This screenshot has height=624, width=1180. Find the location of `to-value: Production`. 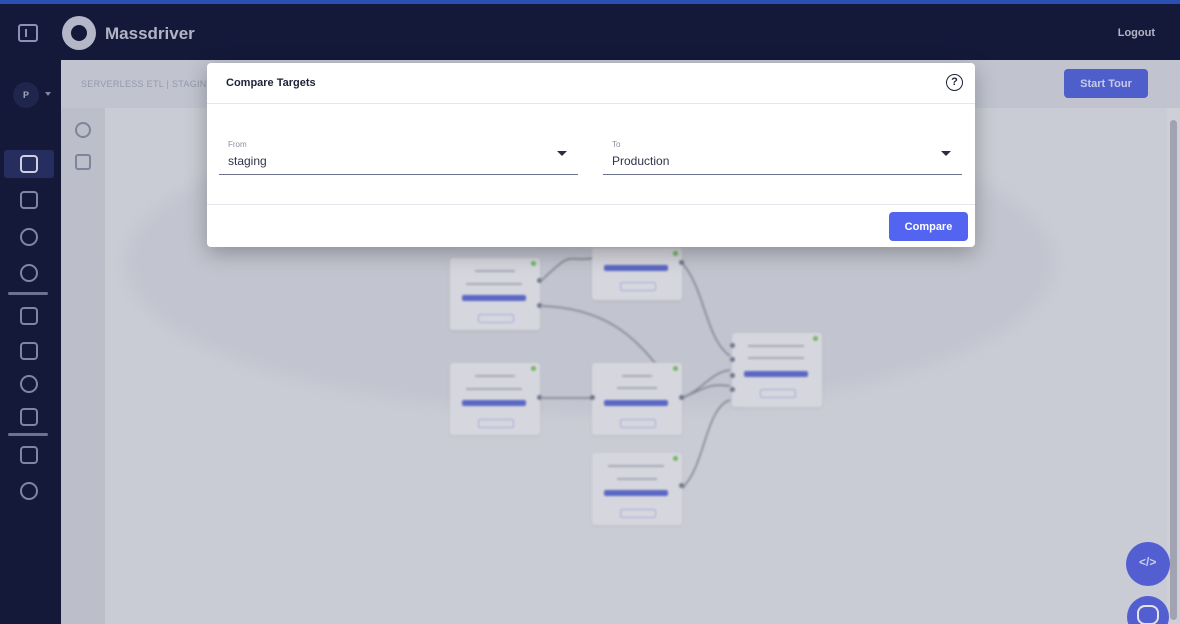

to-value: Production is located at coordinates (640, 161).